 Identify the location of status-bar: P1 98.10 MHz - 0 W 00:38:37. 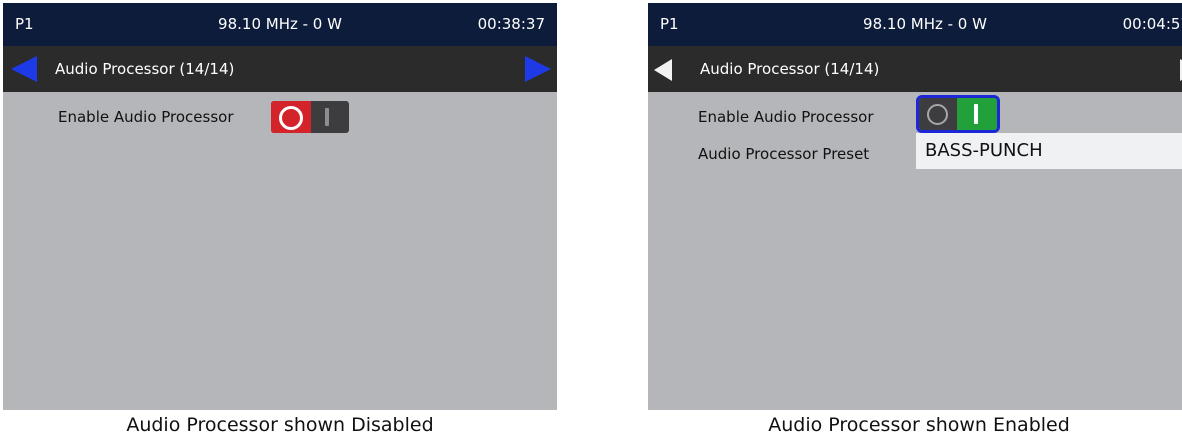
(280, 24).